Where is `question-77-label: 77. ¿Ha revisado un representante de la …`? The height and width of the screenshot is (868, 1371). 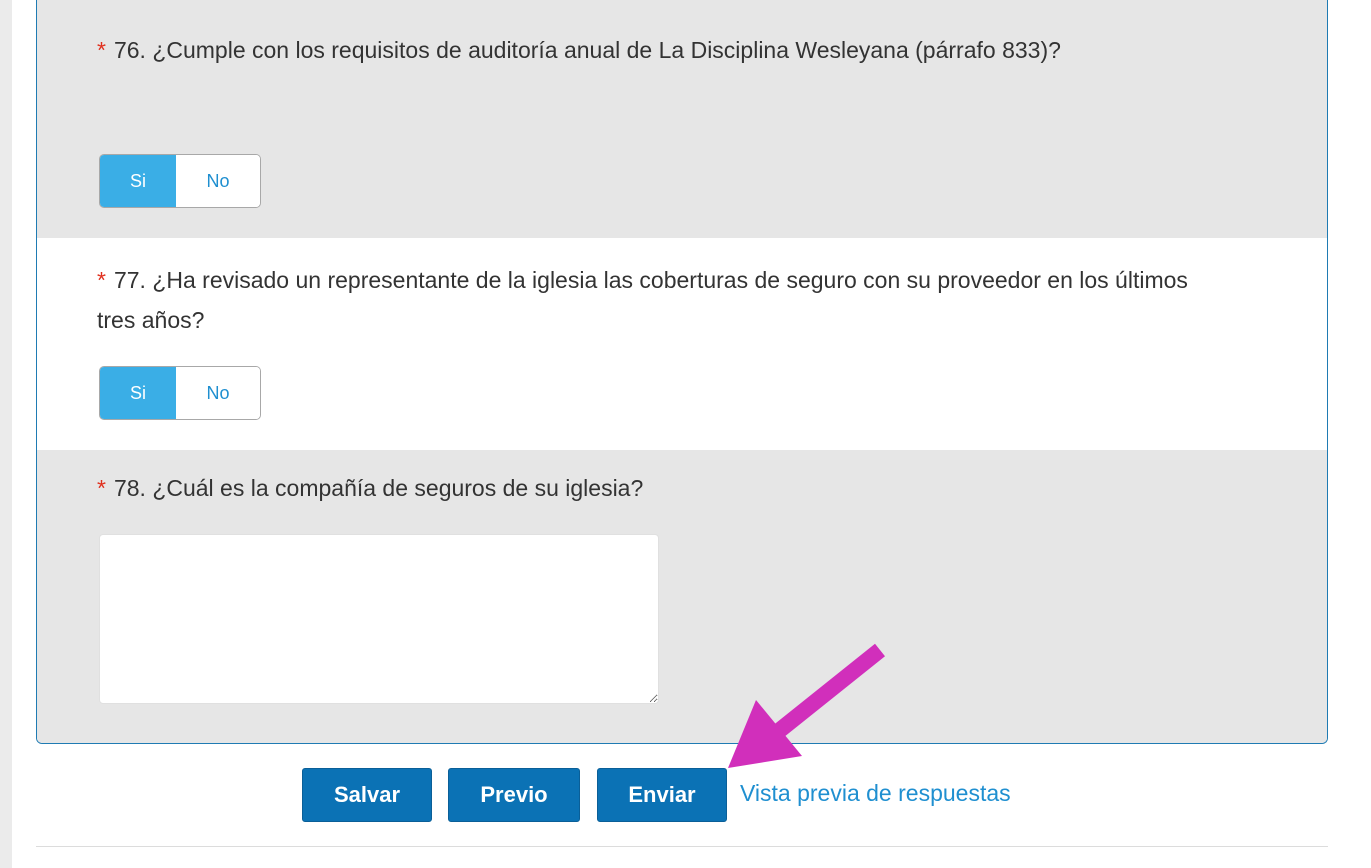 question-77-label: 77. ¿Ha revisado un representante de la … is located at coordinates (642, 300).